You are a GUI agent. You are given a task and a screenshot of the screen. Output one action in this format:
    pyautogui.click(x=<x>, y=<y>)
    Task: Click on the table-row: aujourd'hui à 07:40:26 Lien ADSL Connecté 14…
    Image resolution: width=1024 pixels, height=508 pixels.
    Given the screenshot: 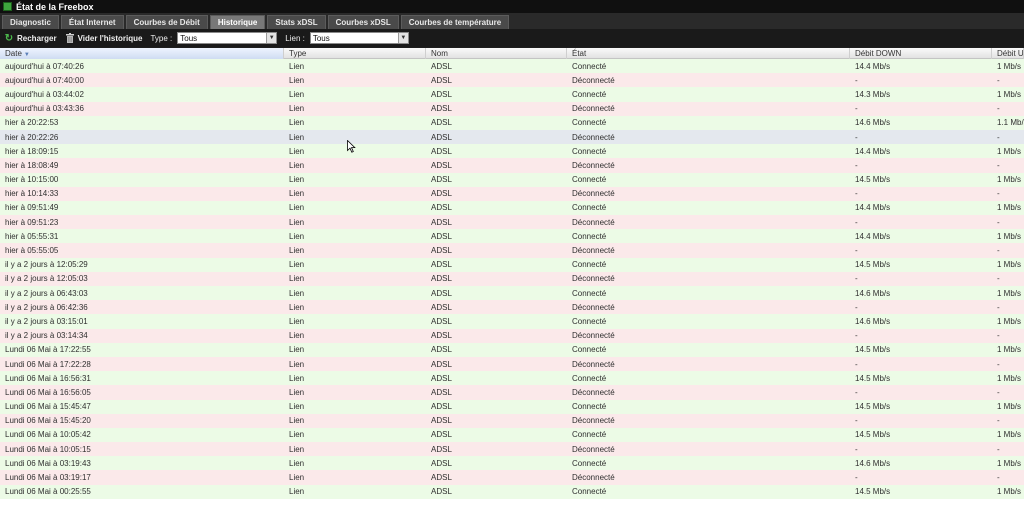 What is the action you would take?
    pyautogui.click(x=512, y=66)
    